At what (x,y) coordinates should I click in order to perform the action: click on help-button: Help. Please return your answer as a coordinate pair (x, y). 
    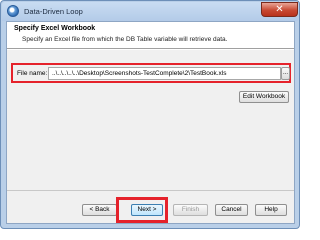
    Looking at the image, I should click on (271, 210).